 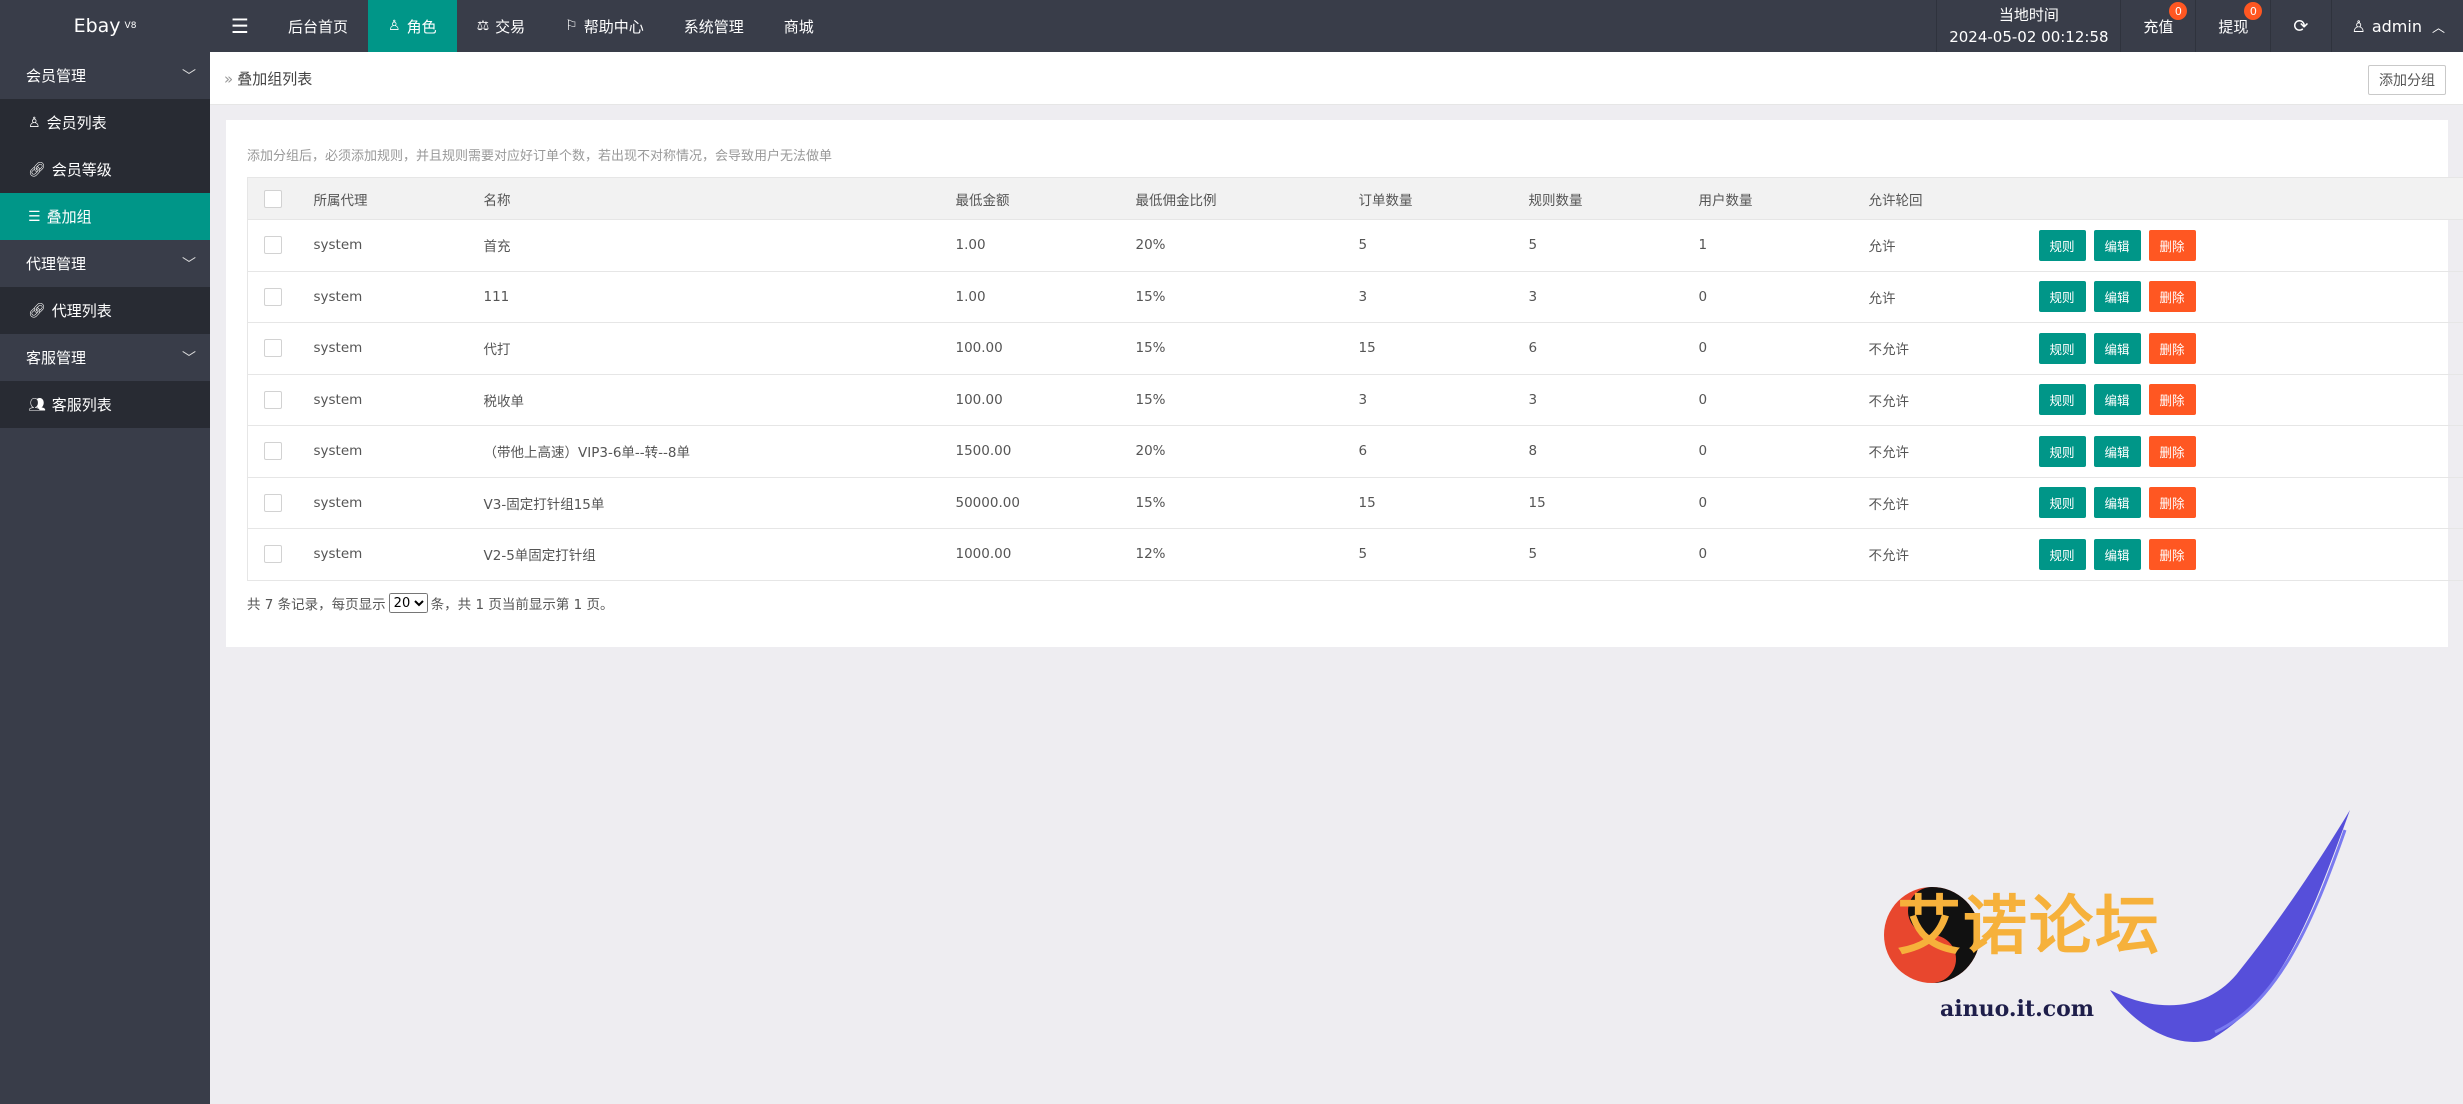 I want to click on table-cell: V3-固定打针组15单, so click(x=719, y=503).